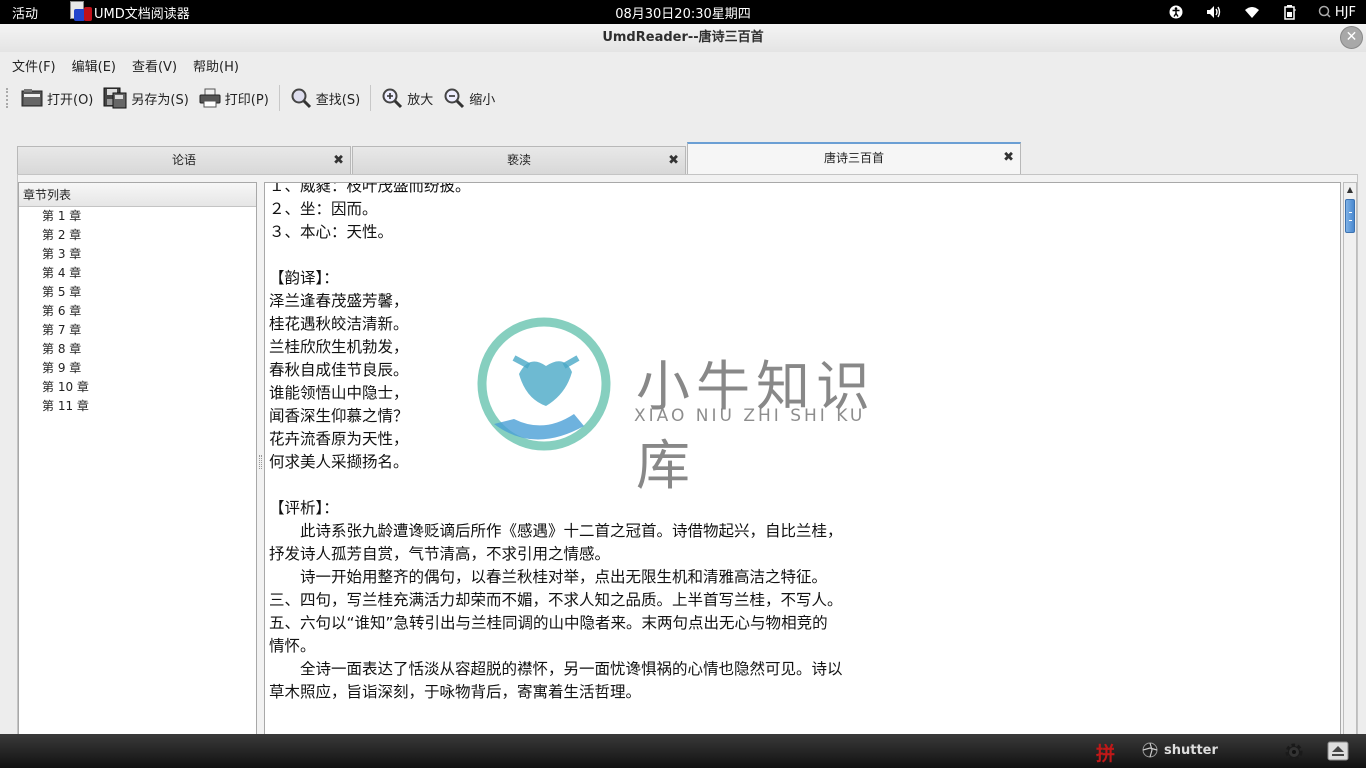  What do you see at coordinates (1345, 12) in the screenshot?
I see `user-name: HJF` at bounding box center [1345, 12].